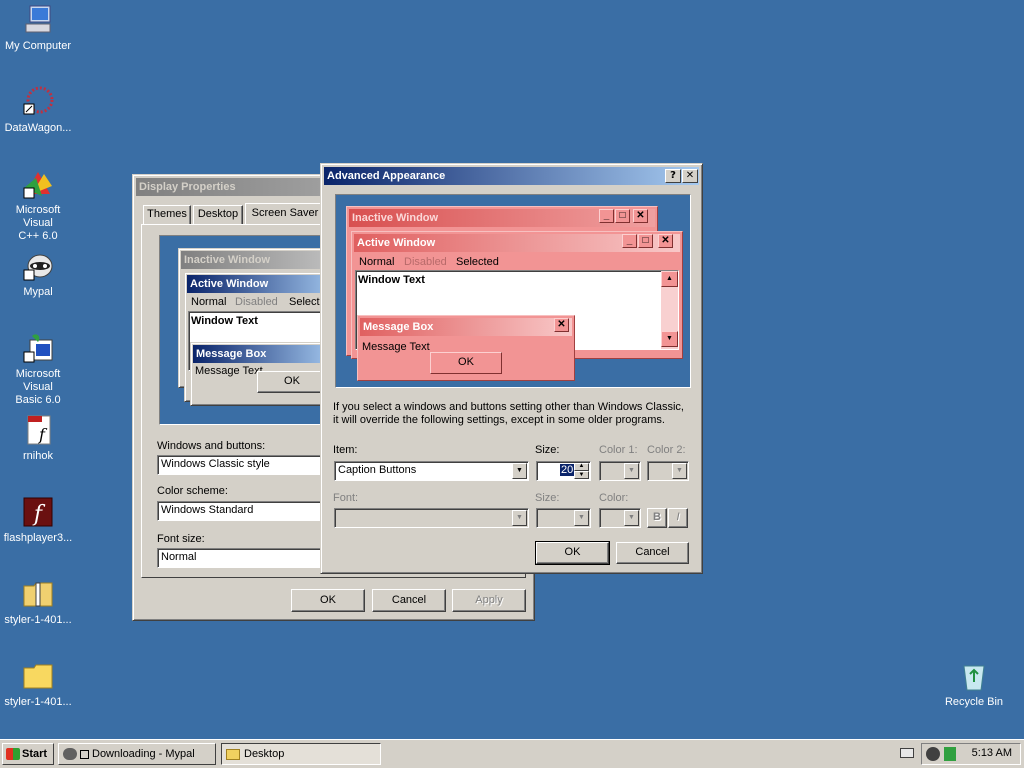 This screenshot has width=1024, height=768. Describe the element at coordinates (84, 754) in the screenshot. I see `checkbox-icon` at that location.